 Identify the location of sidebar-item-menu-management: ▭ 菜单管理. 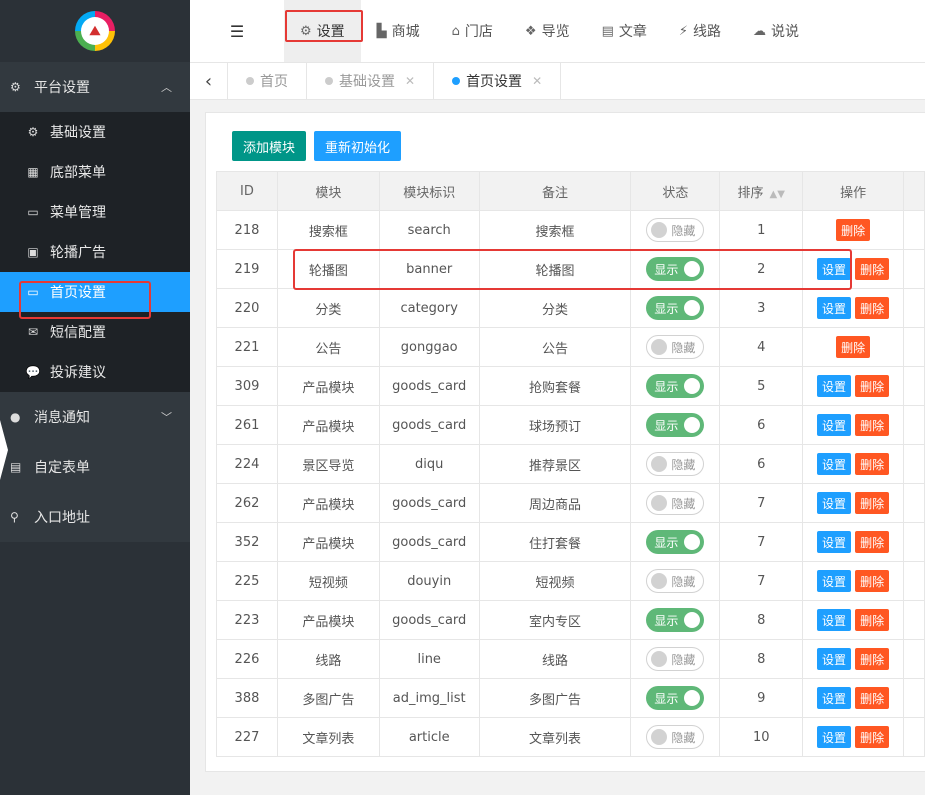
(95, 212).